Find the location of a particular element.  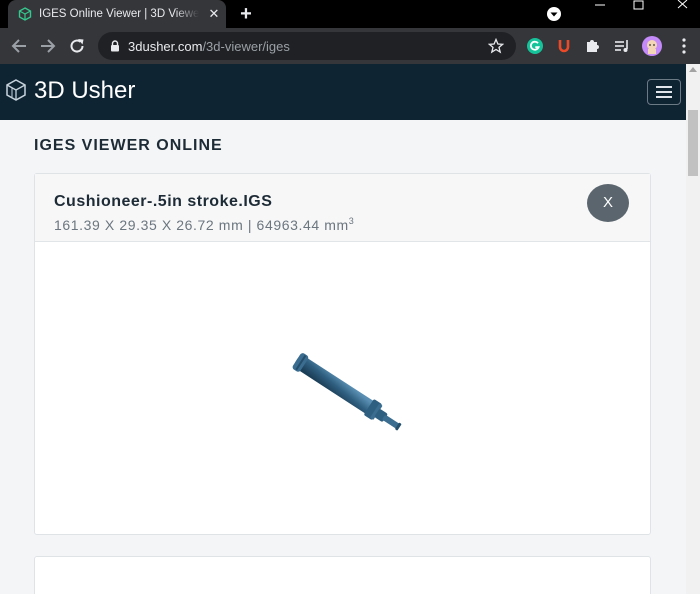

site-navbar: 3D Usher is located at coordinates (343, 92).